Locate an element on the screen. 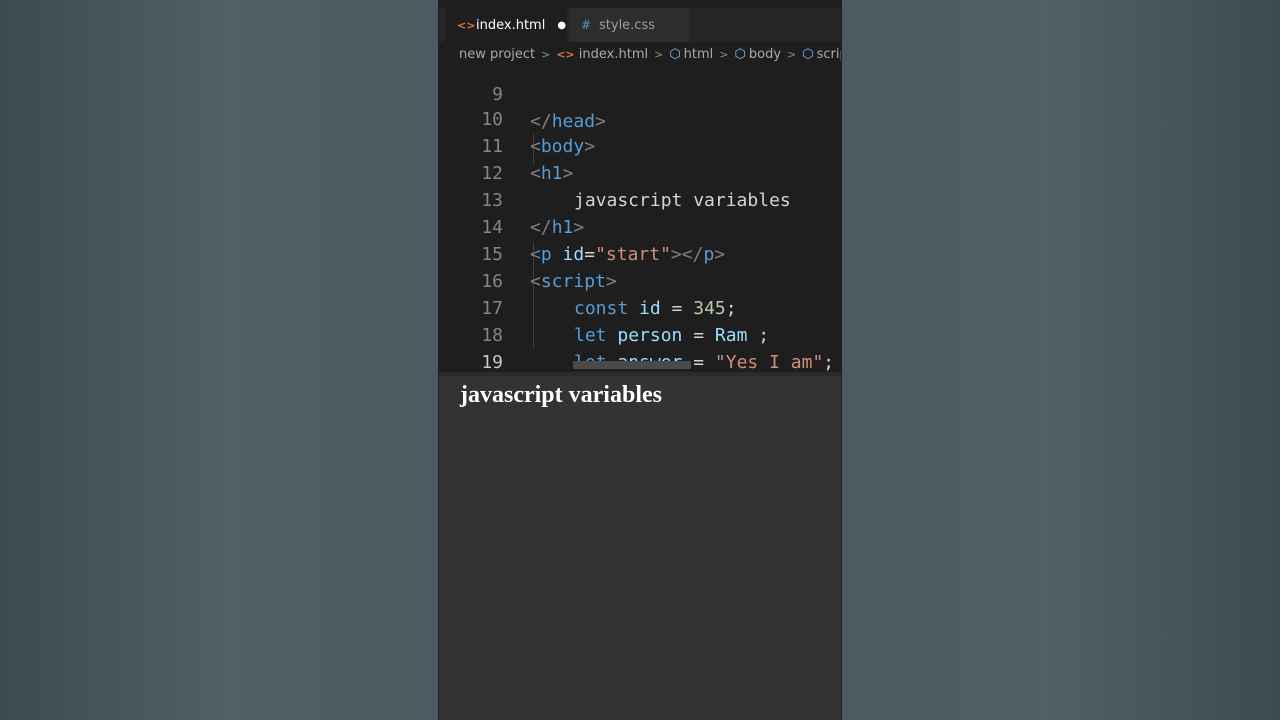 This screenshot has width=1280, height=720. breadcrumb-file: index.html is located at coordinates (613, 54).